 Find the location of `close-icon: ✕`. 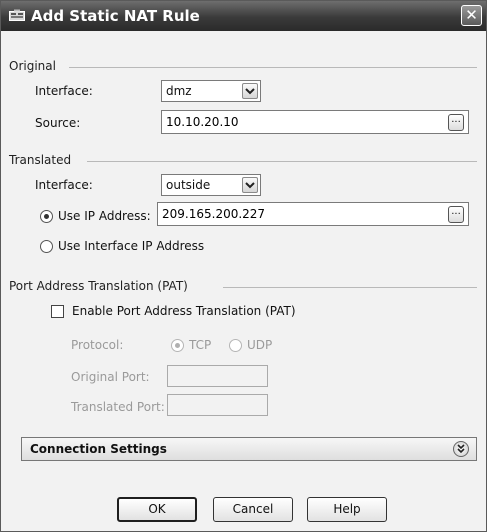

close-icon: ✕ is located at coordinates (471, 15).